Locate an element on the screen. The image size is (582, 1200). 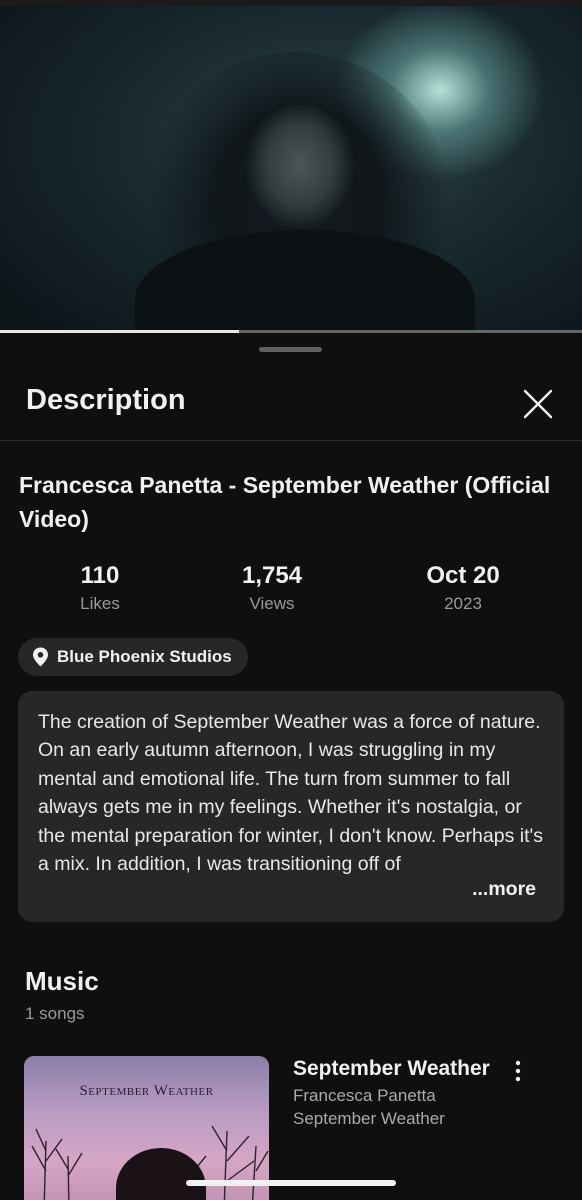
location-label: Blue Phoenix Studios is located at coordinates (144, 656).